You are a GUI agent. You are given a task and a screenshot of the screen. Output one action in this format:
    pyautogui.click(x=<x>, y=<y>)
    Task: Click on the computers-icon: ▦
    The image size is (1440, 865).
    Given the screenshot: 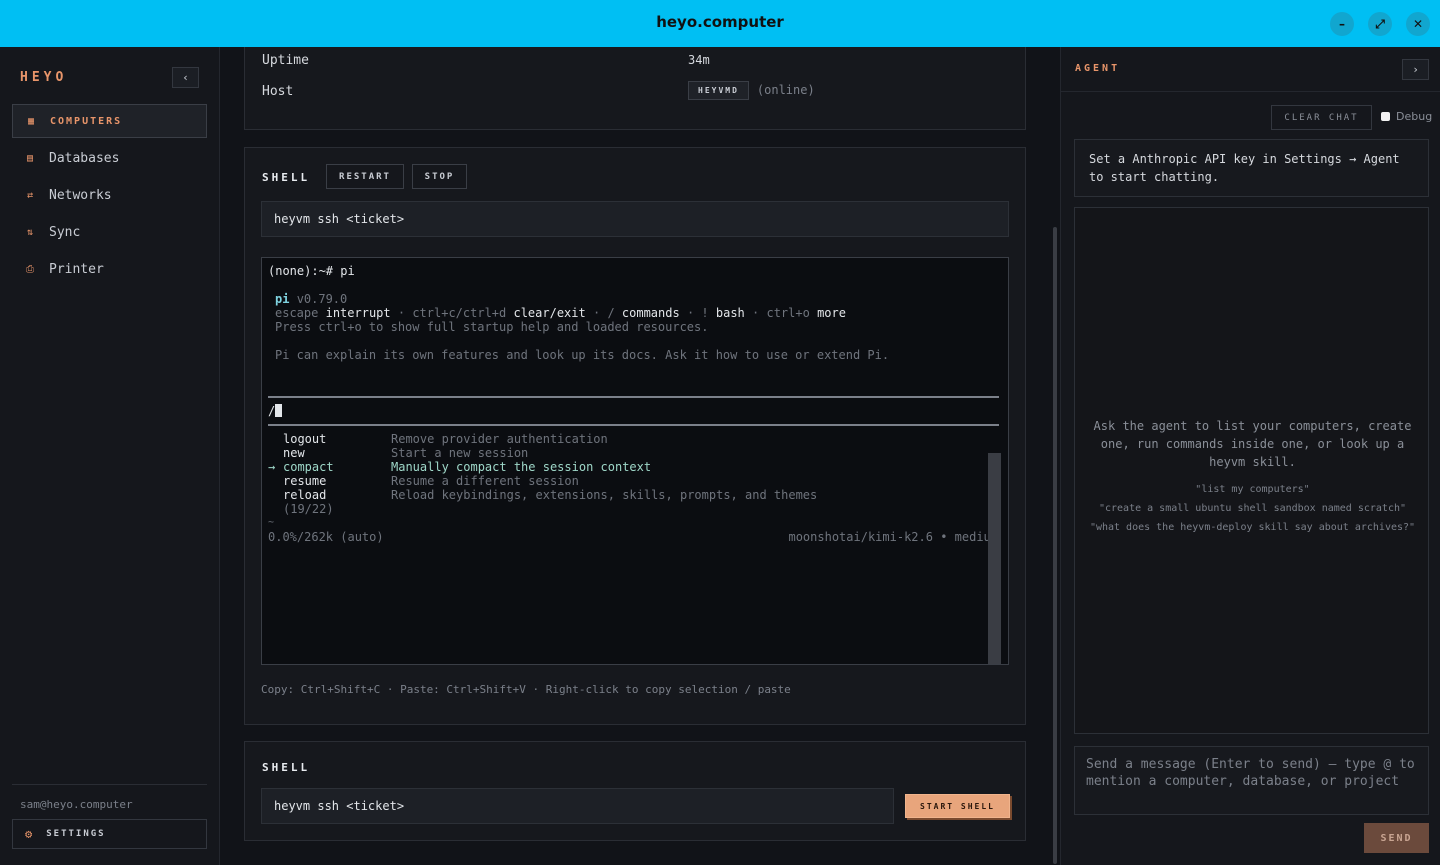 What is the action you would take?
    pyautogui.click(x=31, y=121)
    